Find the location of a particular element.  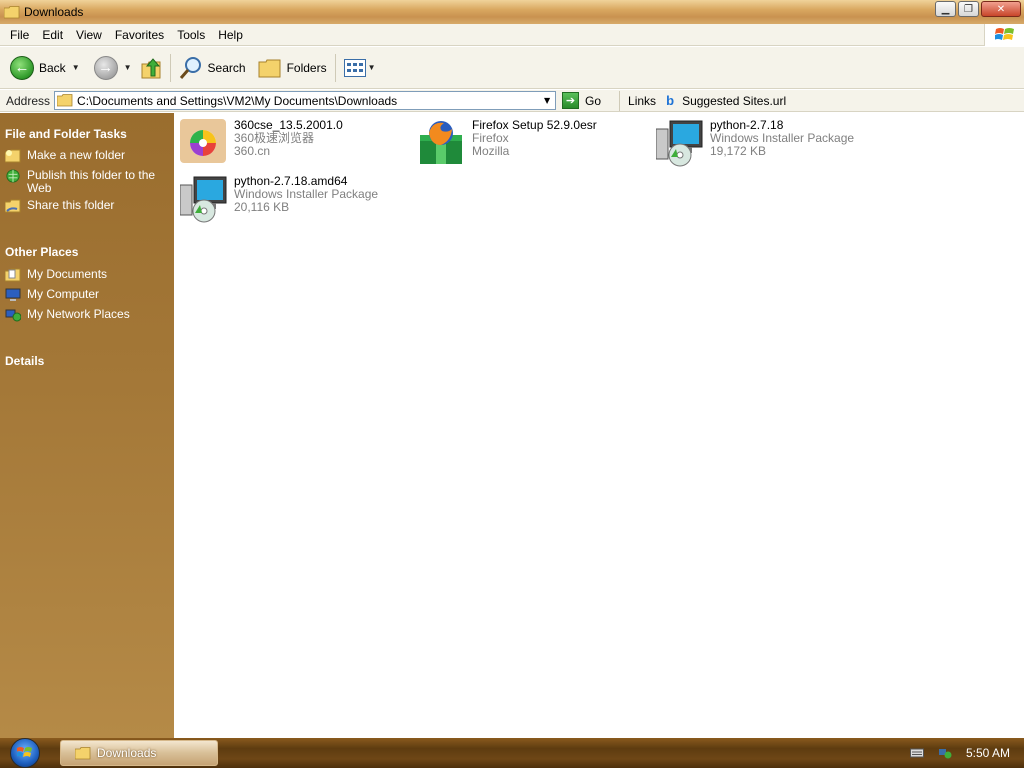

my-computer-link: My Computer is located at coordinates (87, 298).